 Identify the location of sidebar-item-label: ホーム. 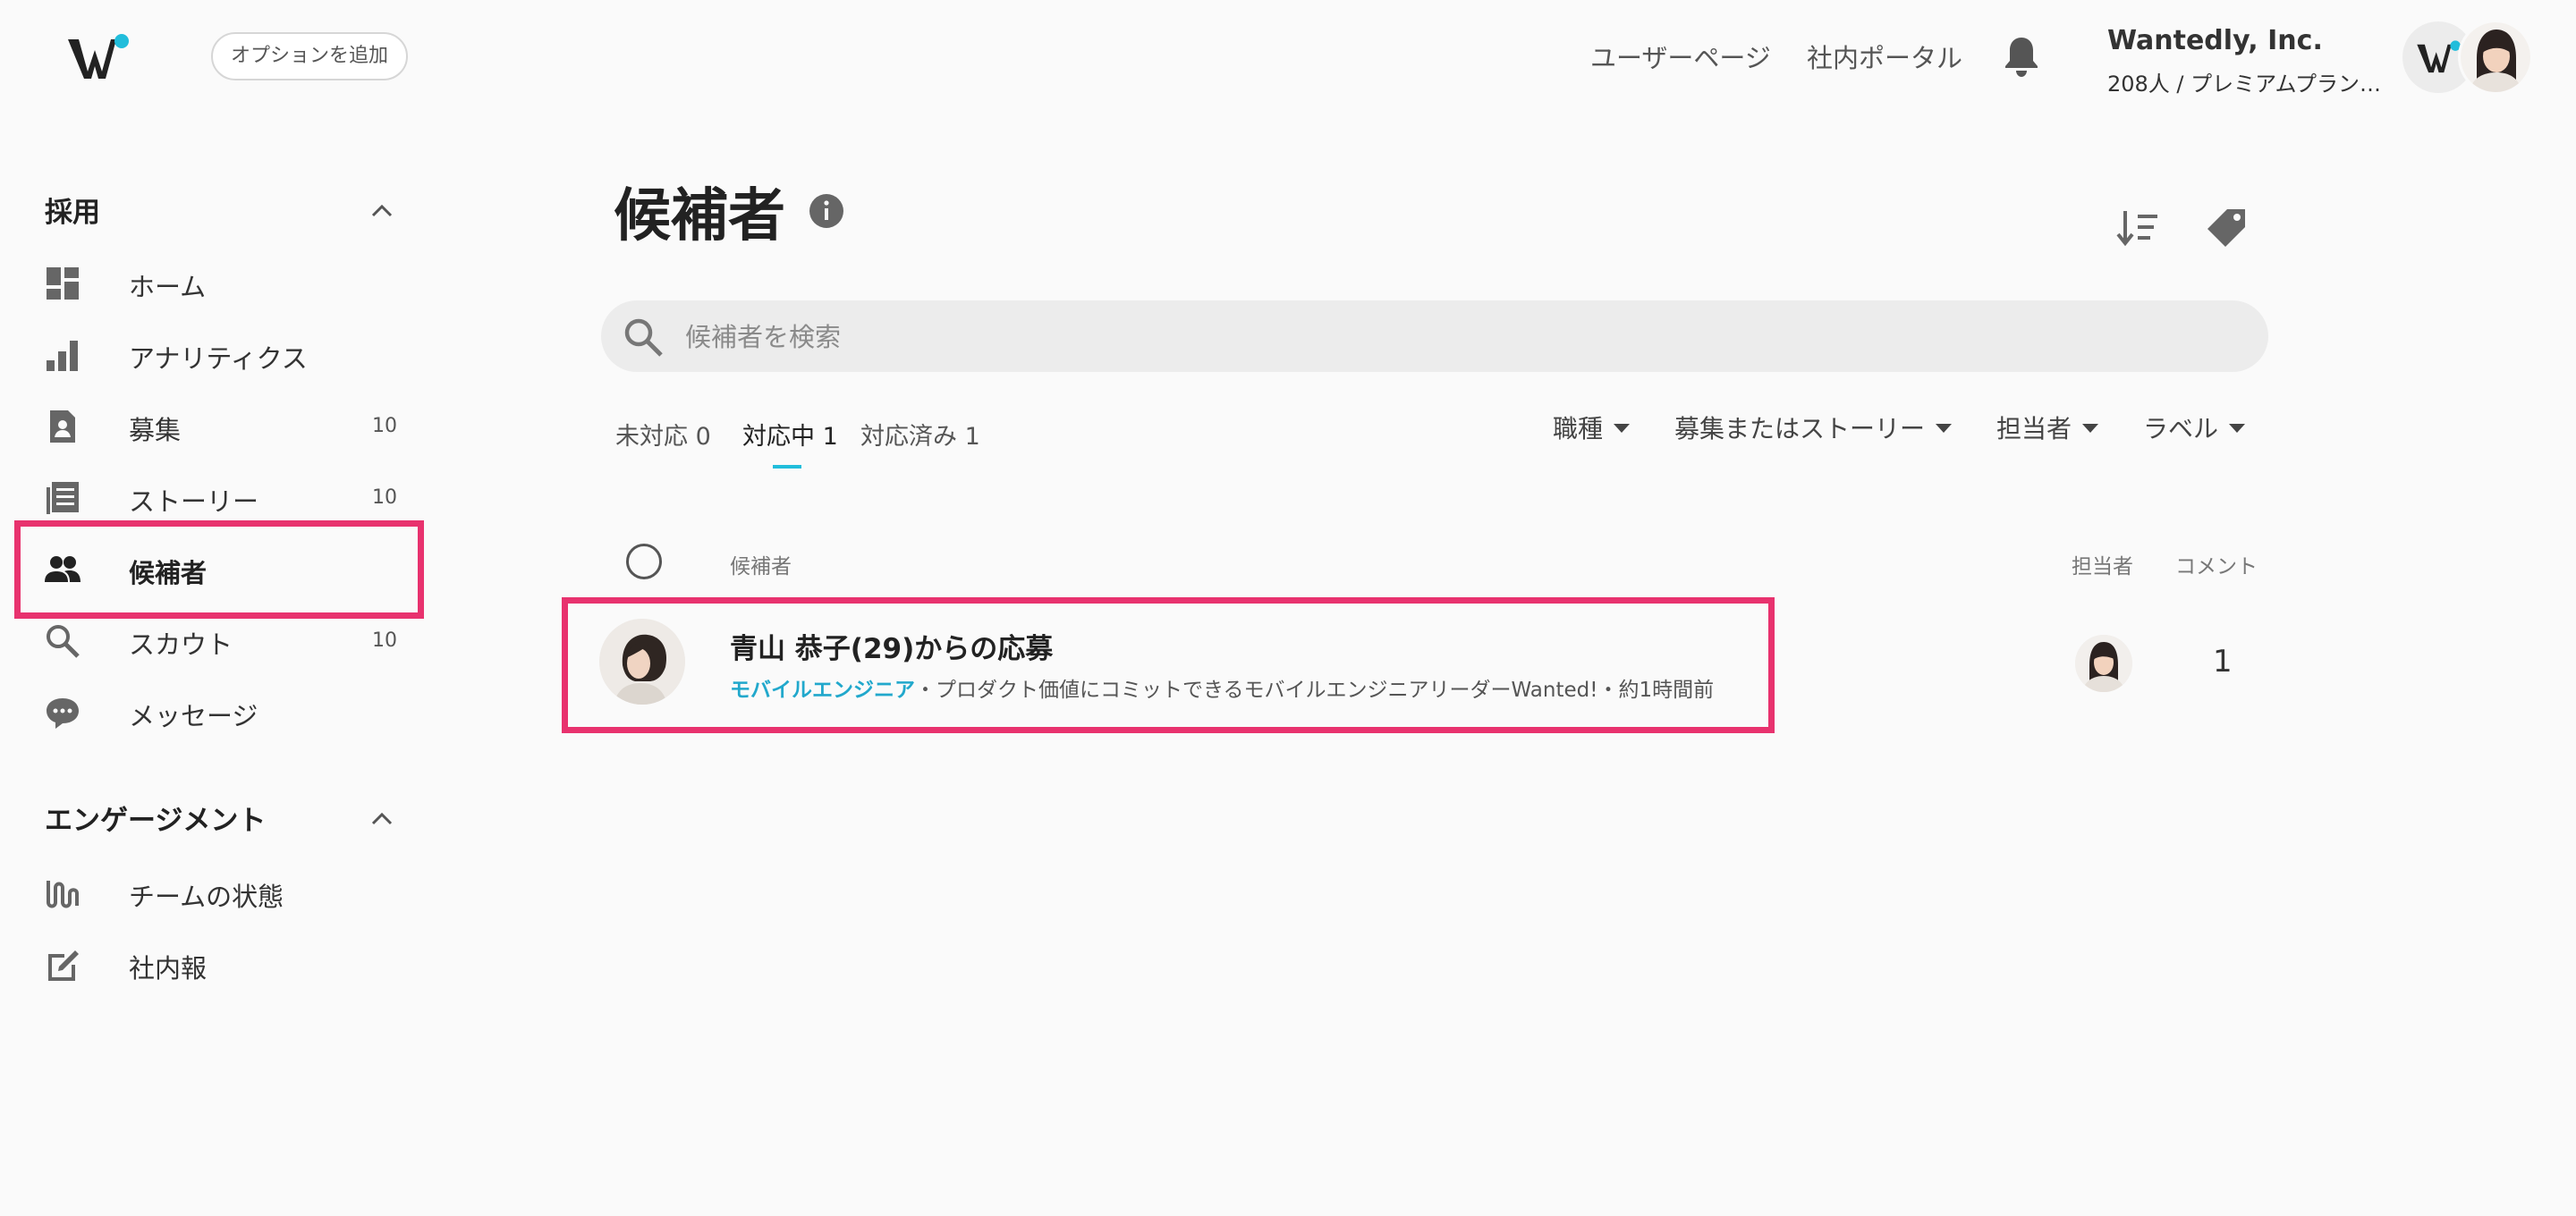
(168, 287).